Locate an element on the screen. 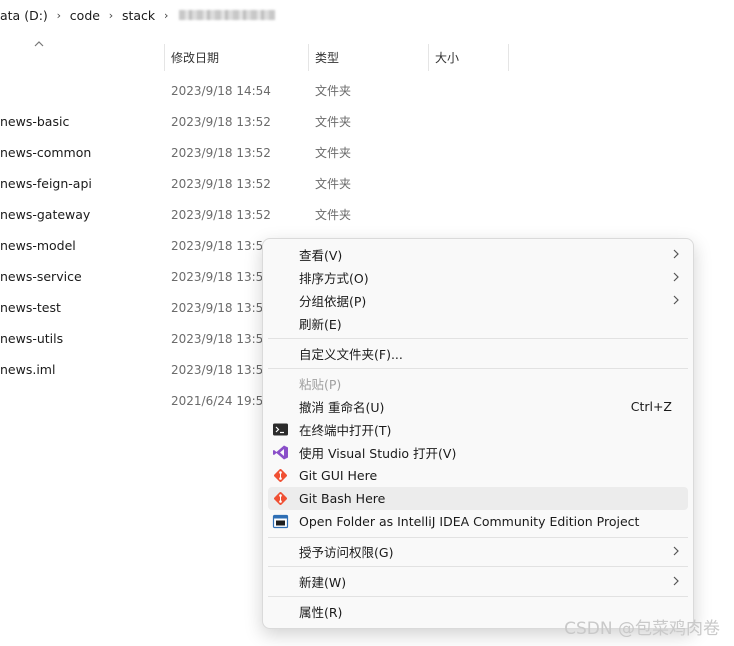 This screenshot has width=734, height=646. menu-item-group-by: 分组依据(P) is located at coordinates (478, 300).